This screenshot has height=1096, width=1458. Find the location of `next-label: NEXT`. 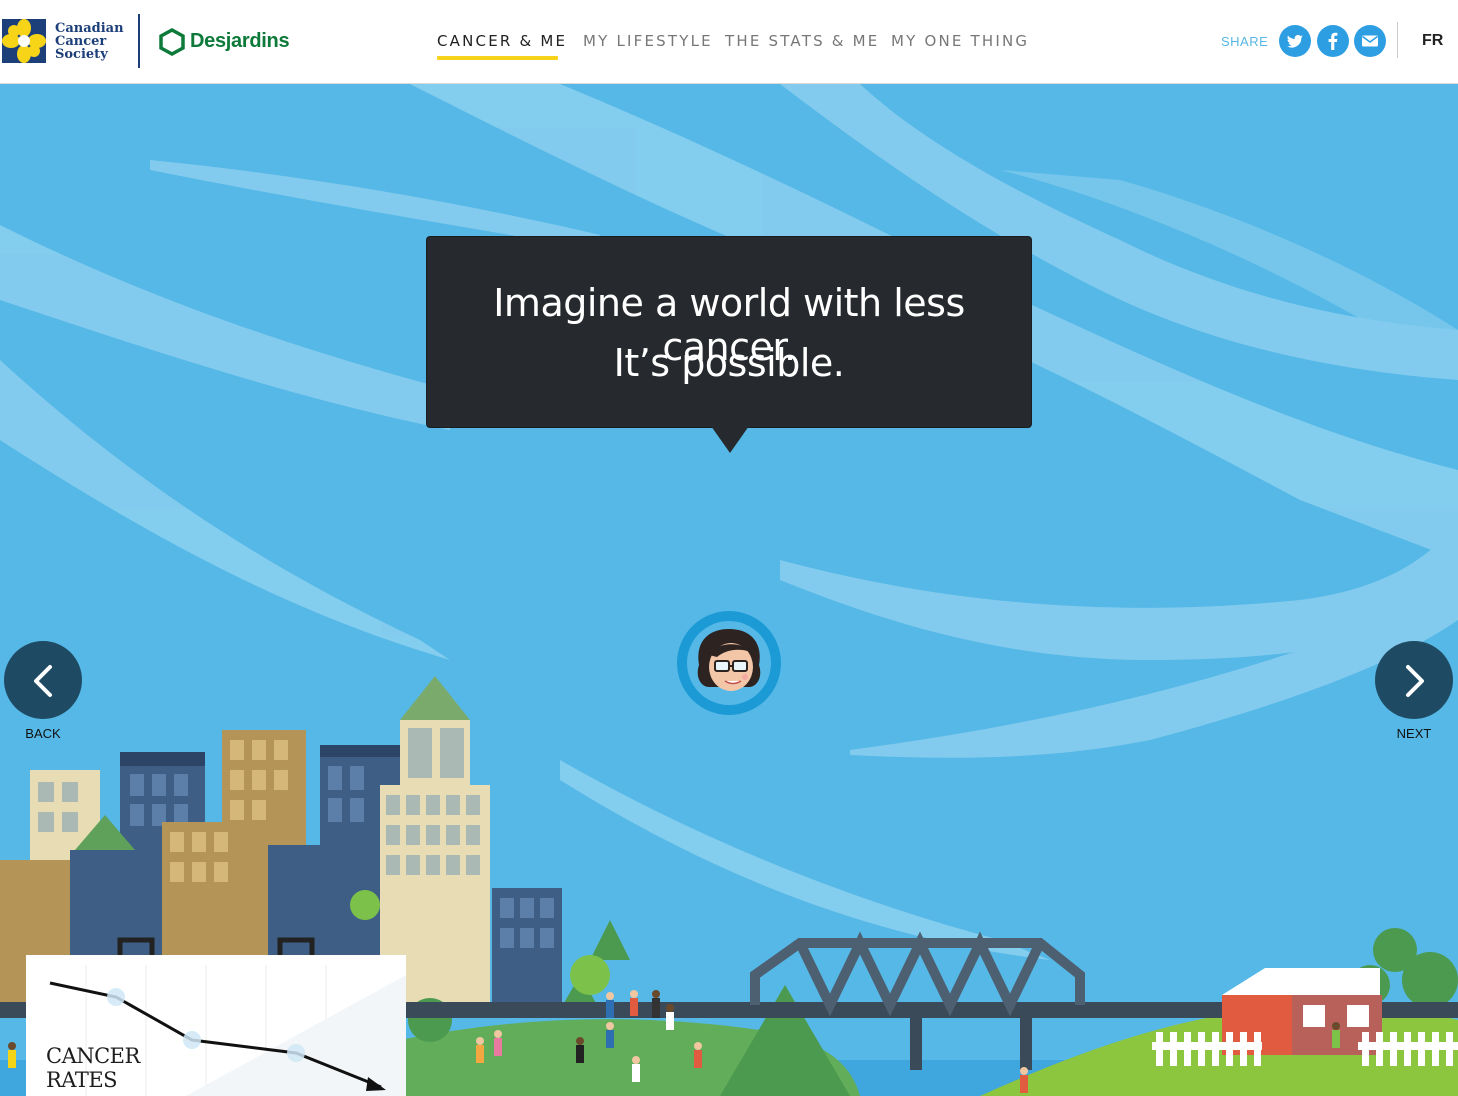

next-label: NEXT is located at coordinates (1414, 733).